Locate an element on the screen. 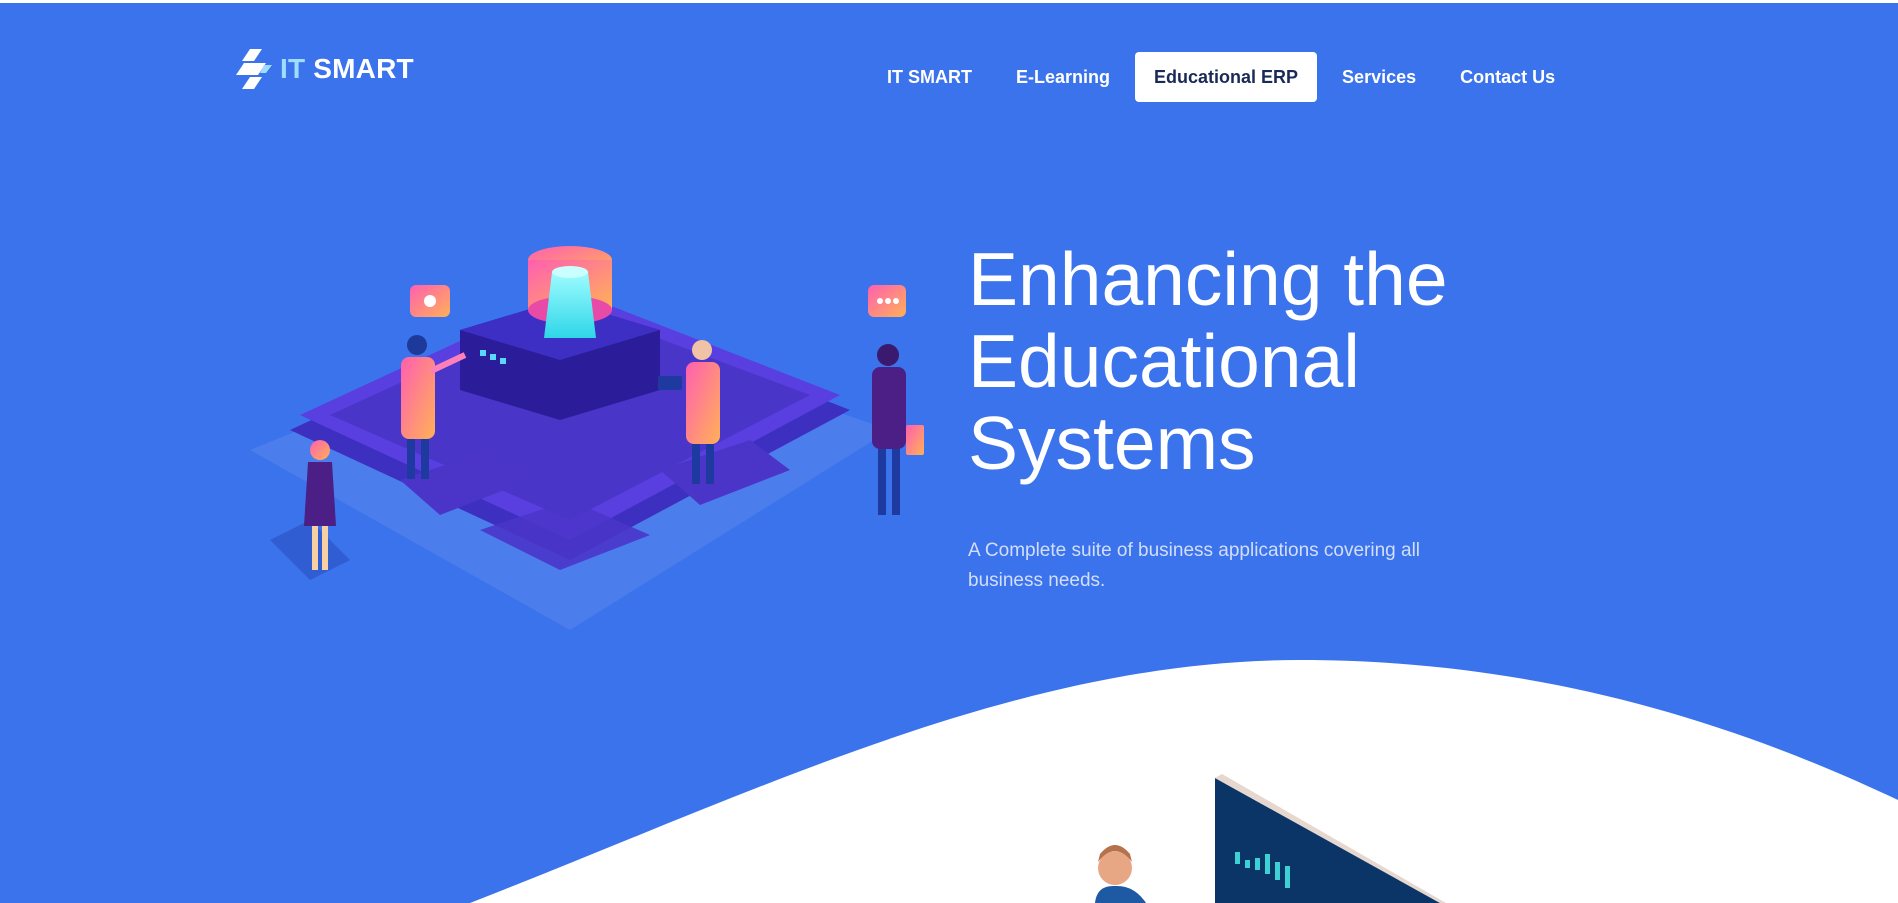  logo-text-prefix: IT is located at coordinates (293, 68).